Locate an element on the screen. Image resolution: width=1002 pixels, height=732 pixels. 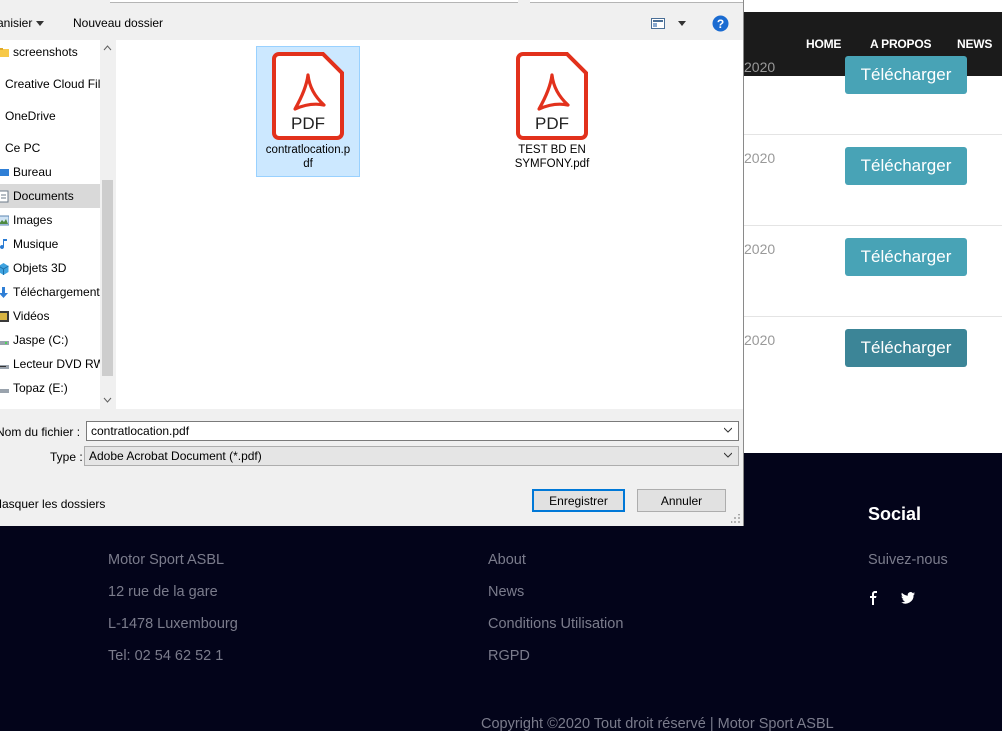
nav-item-bureau: Bureau is located at coordinates (50, 172).